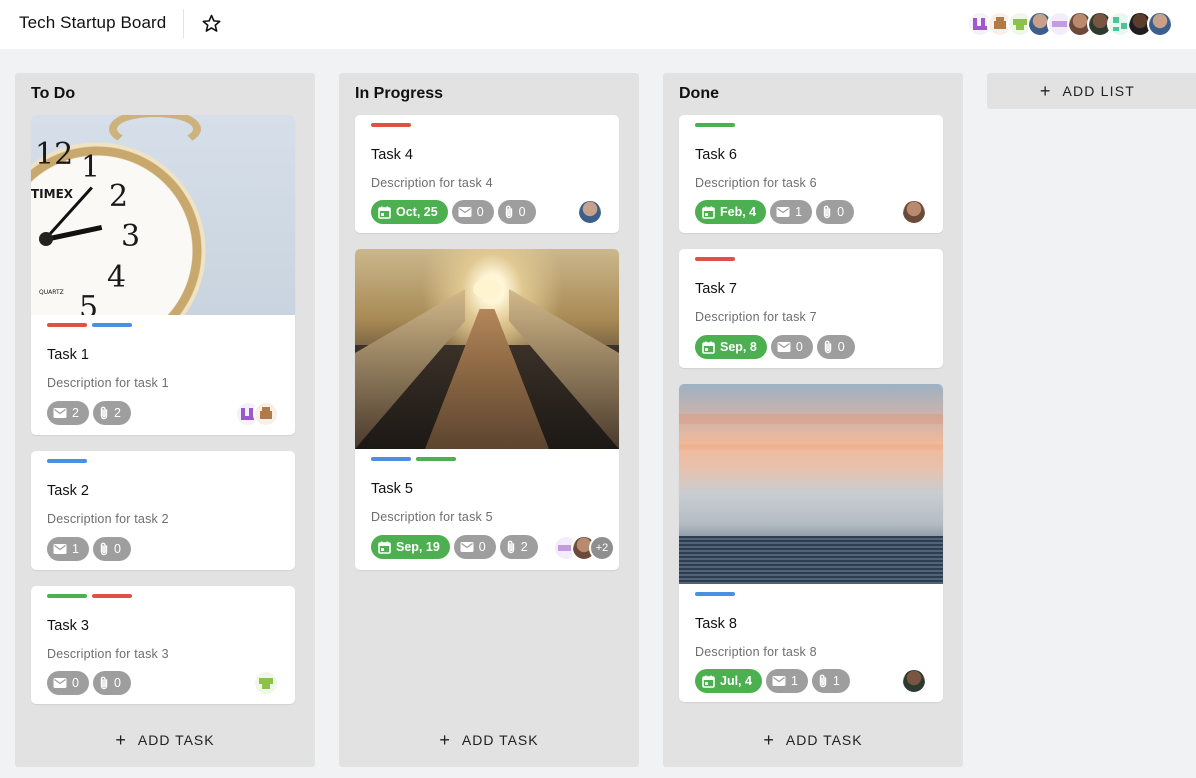 This screenshot has width=1196, height=778. What do you see at coordinates (716, 289) in the screenshot?
I see `card-title: Task 7` at bounding box center [716, 289].